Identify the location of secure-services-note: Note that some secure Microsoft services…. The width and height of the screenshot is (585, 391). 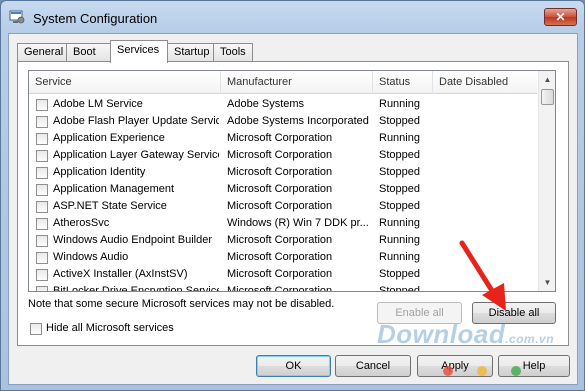
(181, 304).